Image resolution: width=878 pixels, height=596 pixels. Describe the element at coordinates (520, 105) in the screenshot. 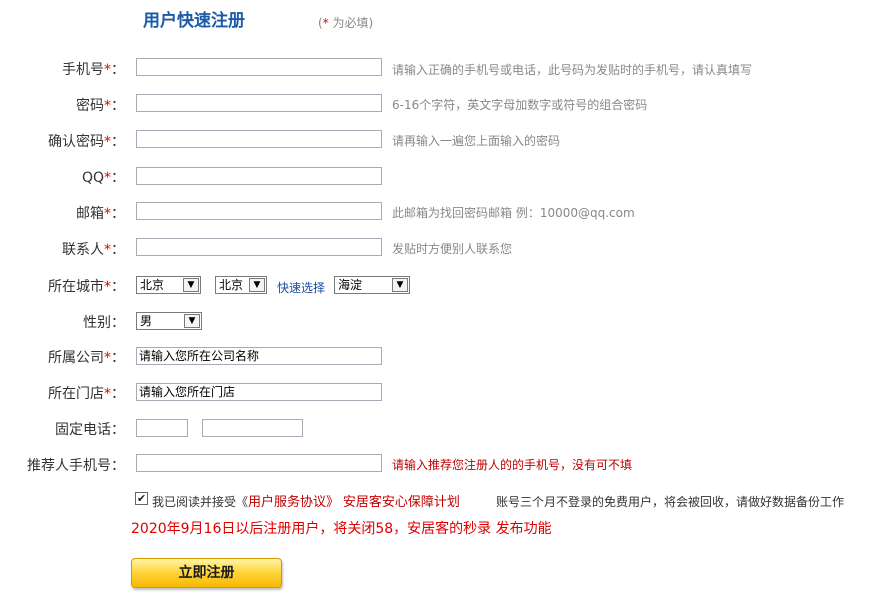

I see `password-hint: 6-16个字符，英文字母加数字或符号的组合密码` at that location.